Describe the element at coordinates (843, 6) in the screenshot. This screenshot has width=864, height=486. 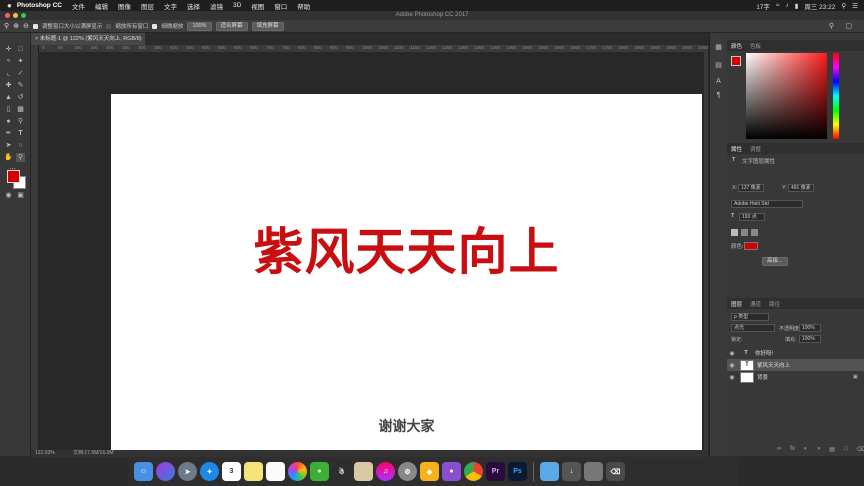
I see `spotlight-icon: ⚲` at that location.